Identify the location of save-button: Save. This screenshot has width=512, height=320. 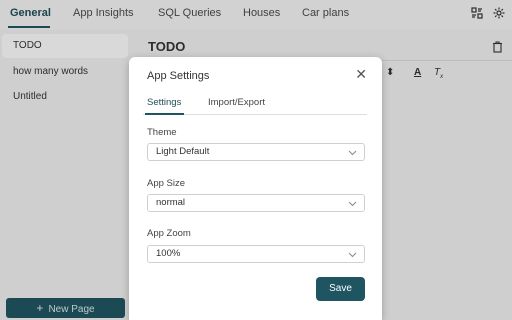
(340, 289).